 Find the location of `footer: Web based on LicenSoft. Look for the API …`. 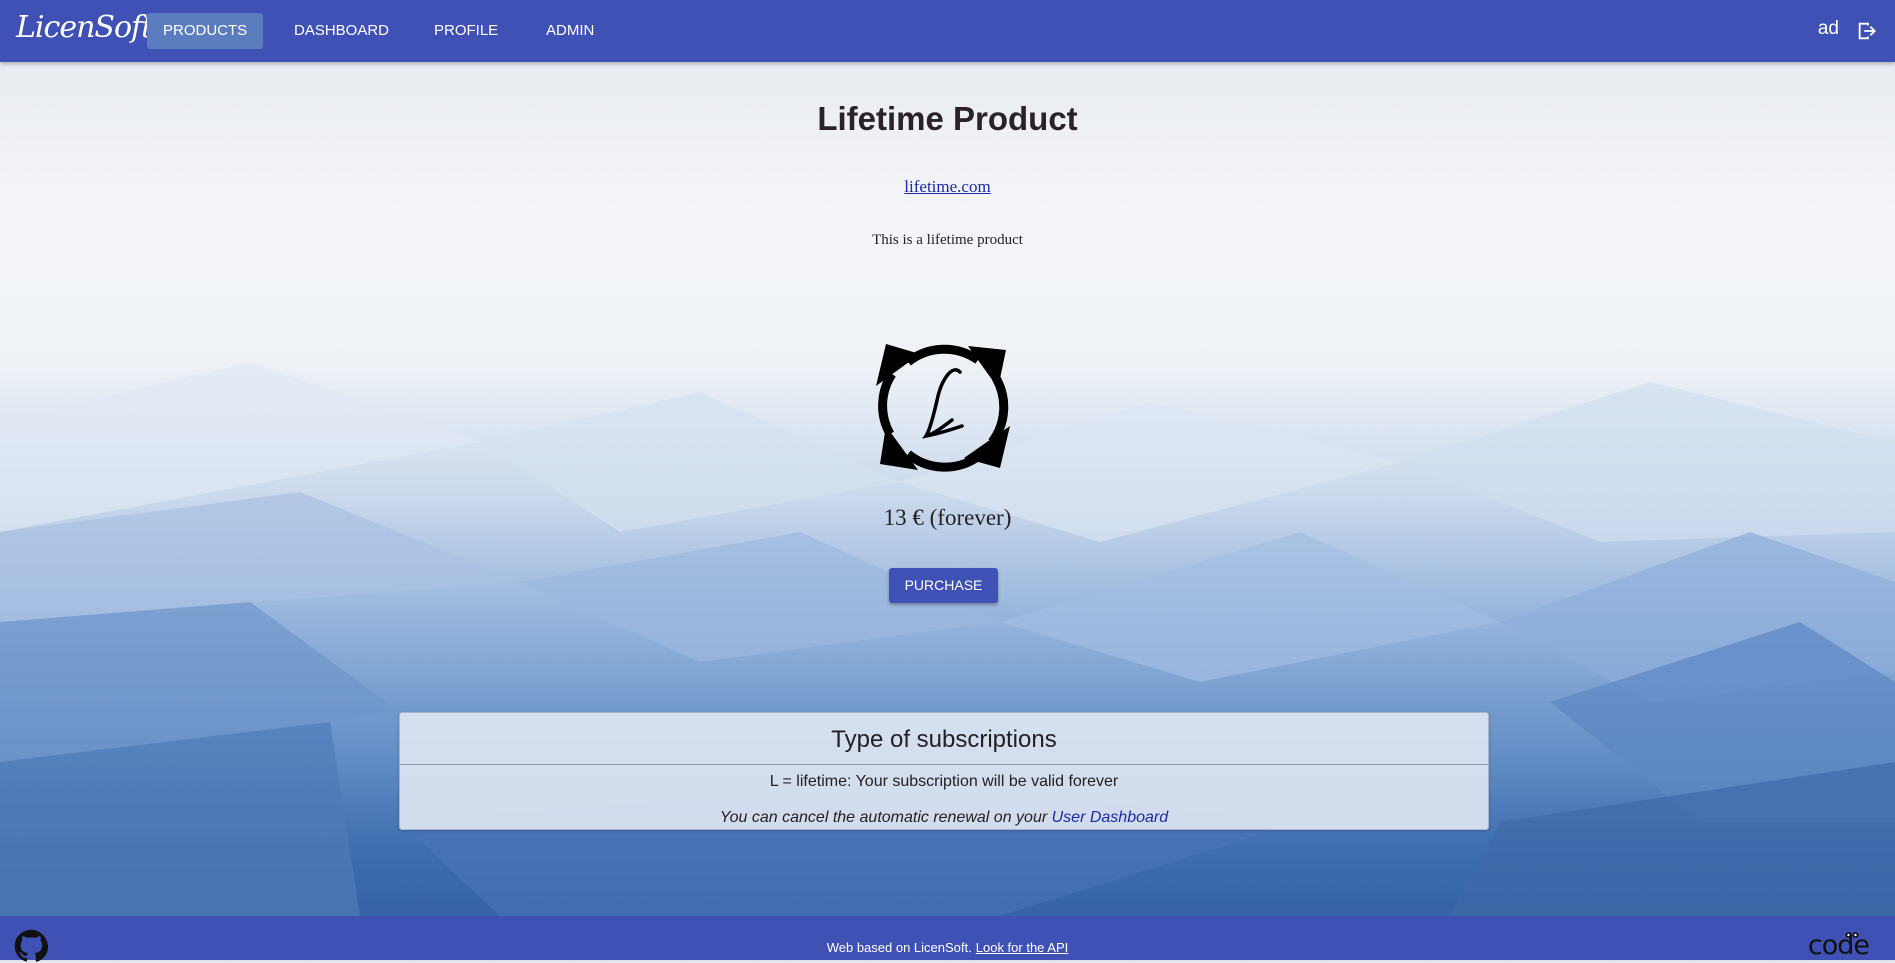

footer: Web based on LicenSoft. Look for the API … is located at coordinates (947, 939).